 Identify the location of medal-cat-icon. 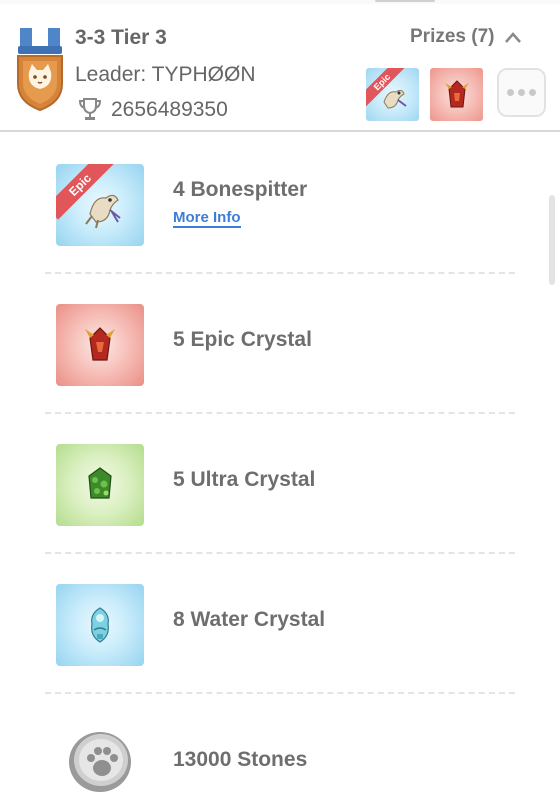
(40, 70).